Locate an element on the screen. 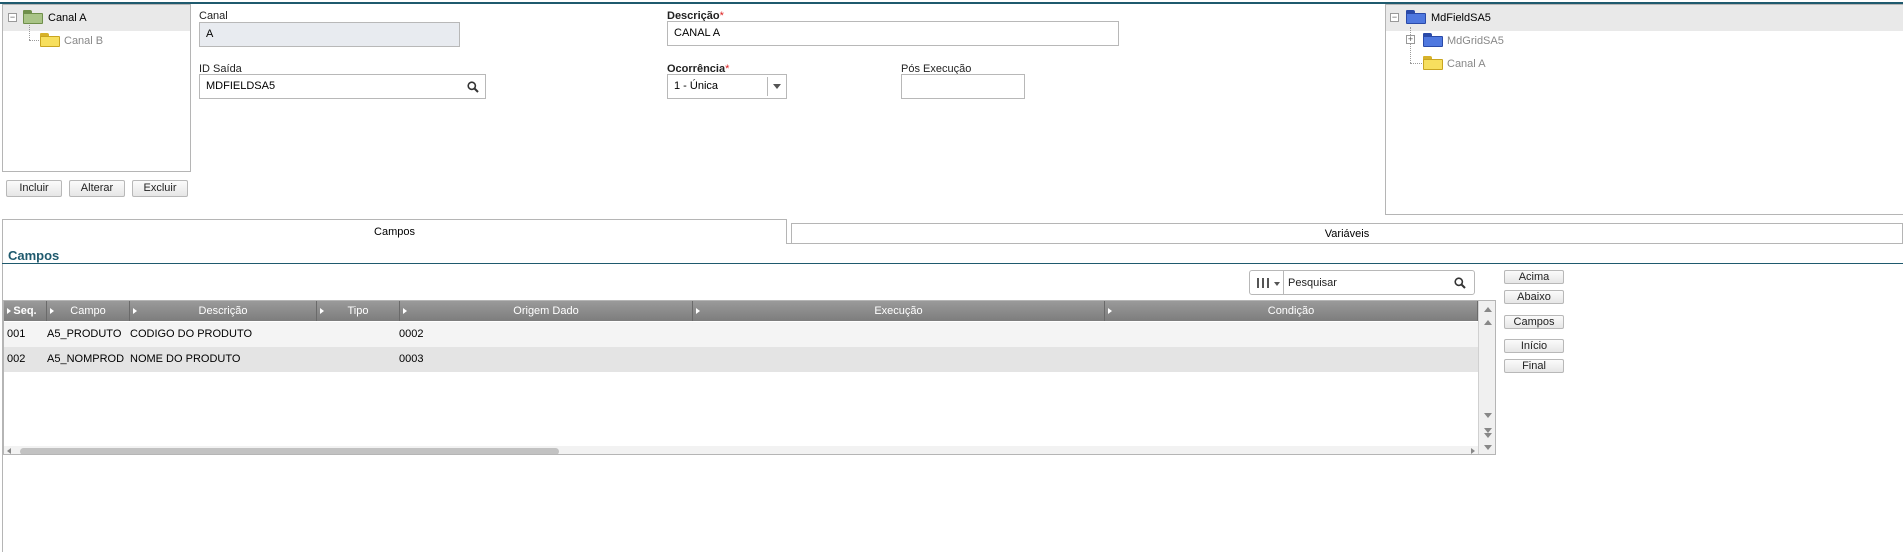  columns-icon is located at coordinates (1263, 283).